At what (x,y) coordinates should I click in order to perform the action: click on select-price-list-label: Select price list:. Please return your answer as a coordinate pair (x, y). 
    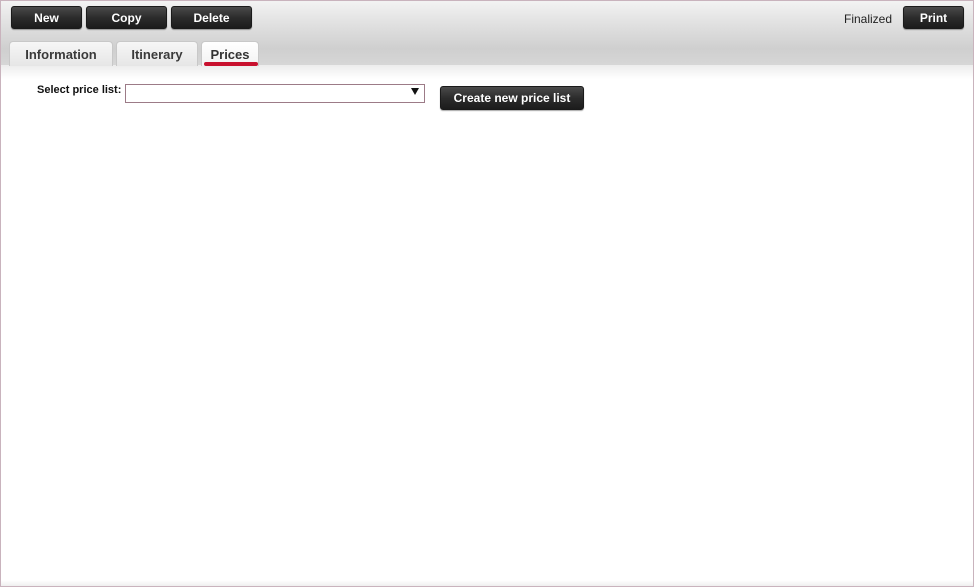
    Looking at the image, I should click on (79, 90).